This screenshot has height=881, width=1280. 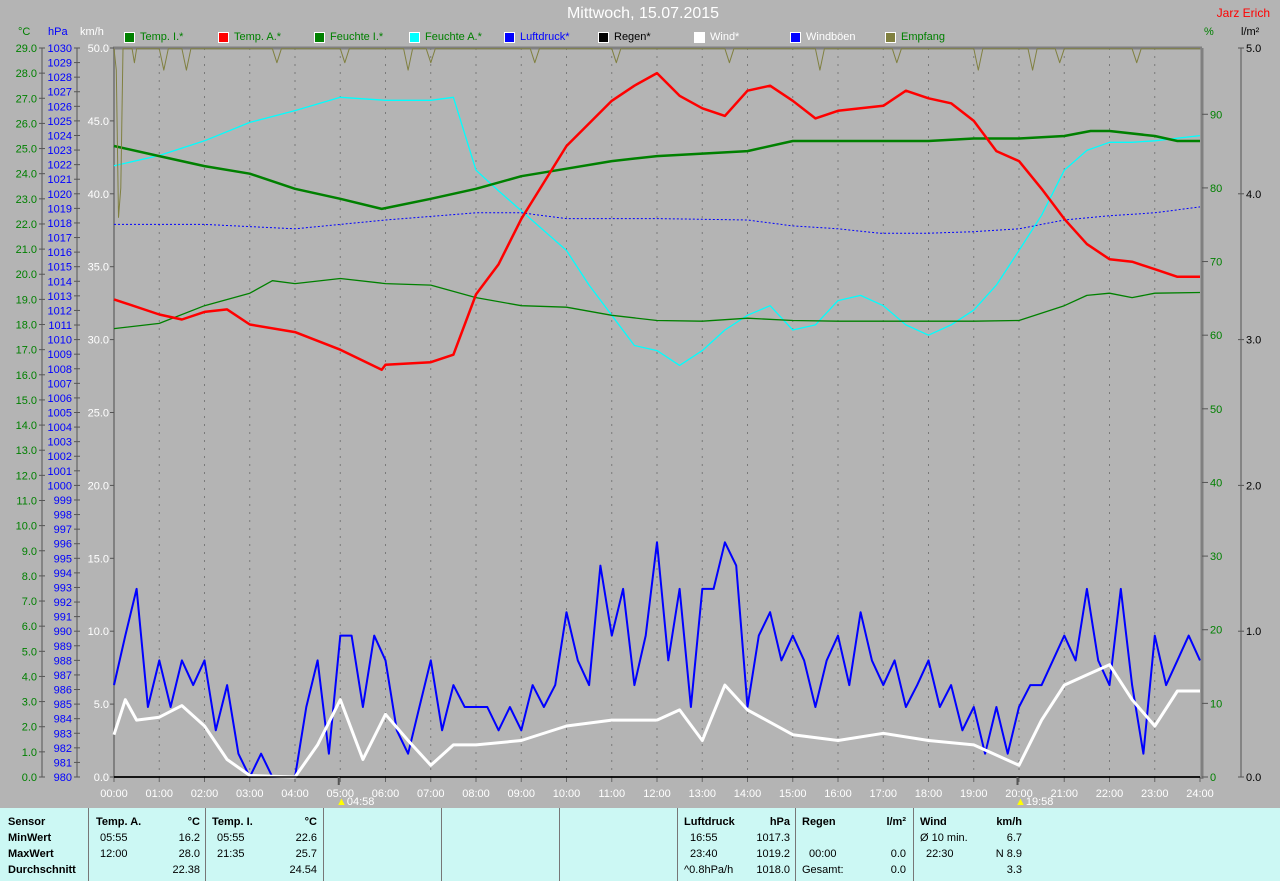 What do you see at coordinates (60, 384) in the screenshot?
I see `pressure-tick-label: 1007` at bounding box center [60, 384].